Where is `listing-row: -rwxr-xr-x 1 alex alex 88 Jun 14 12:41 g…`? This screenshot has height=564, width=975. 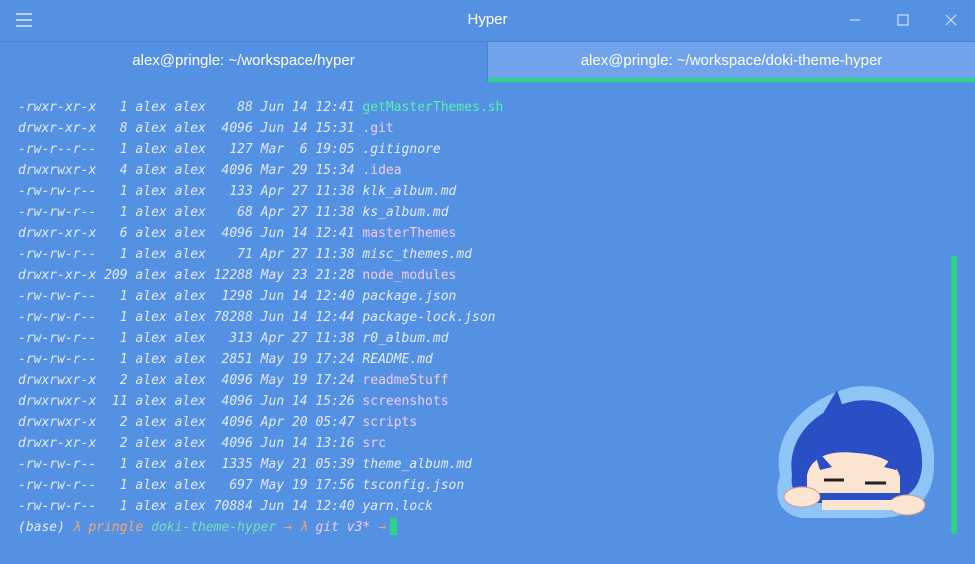
listing-row: -rwxr-xr-x 1 alex alex 88 Jun 14 12:41 g… is located at coordinates (483, 107).